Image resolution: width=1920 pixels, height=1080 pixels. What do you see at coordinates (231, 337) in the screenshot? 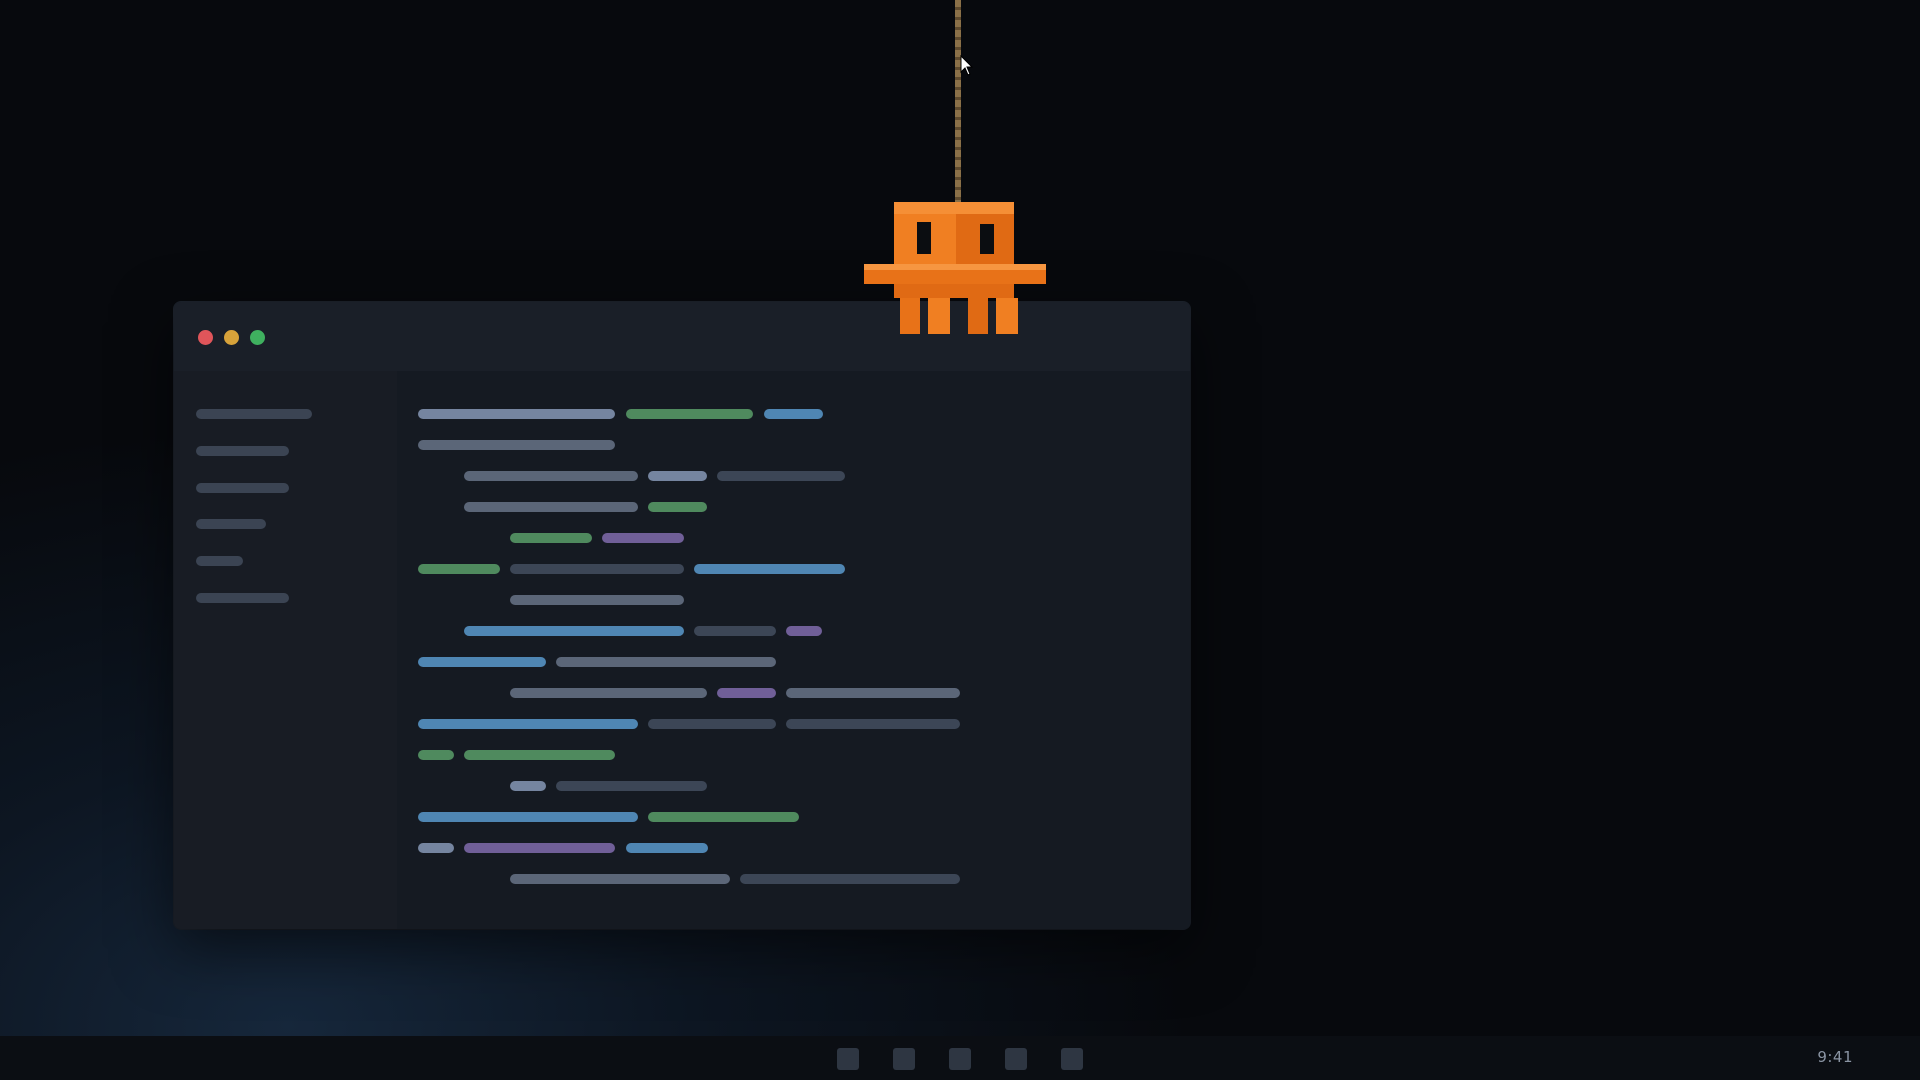
I see `minimize-window-button` at bounding box center [231, 337].